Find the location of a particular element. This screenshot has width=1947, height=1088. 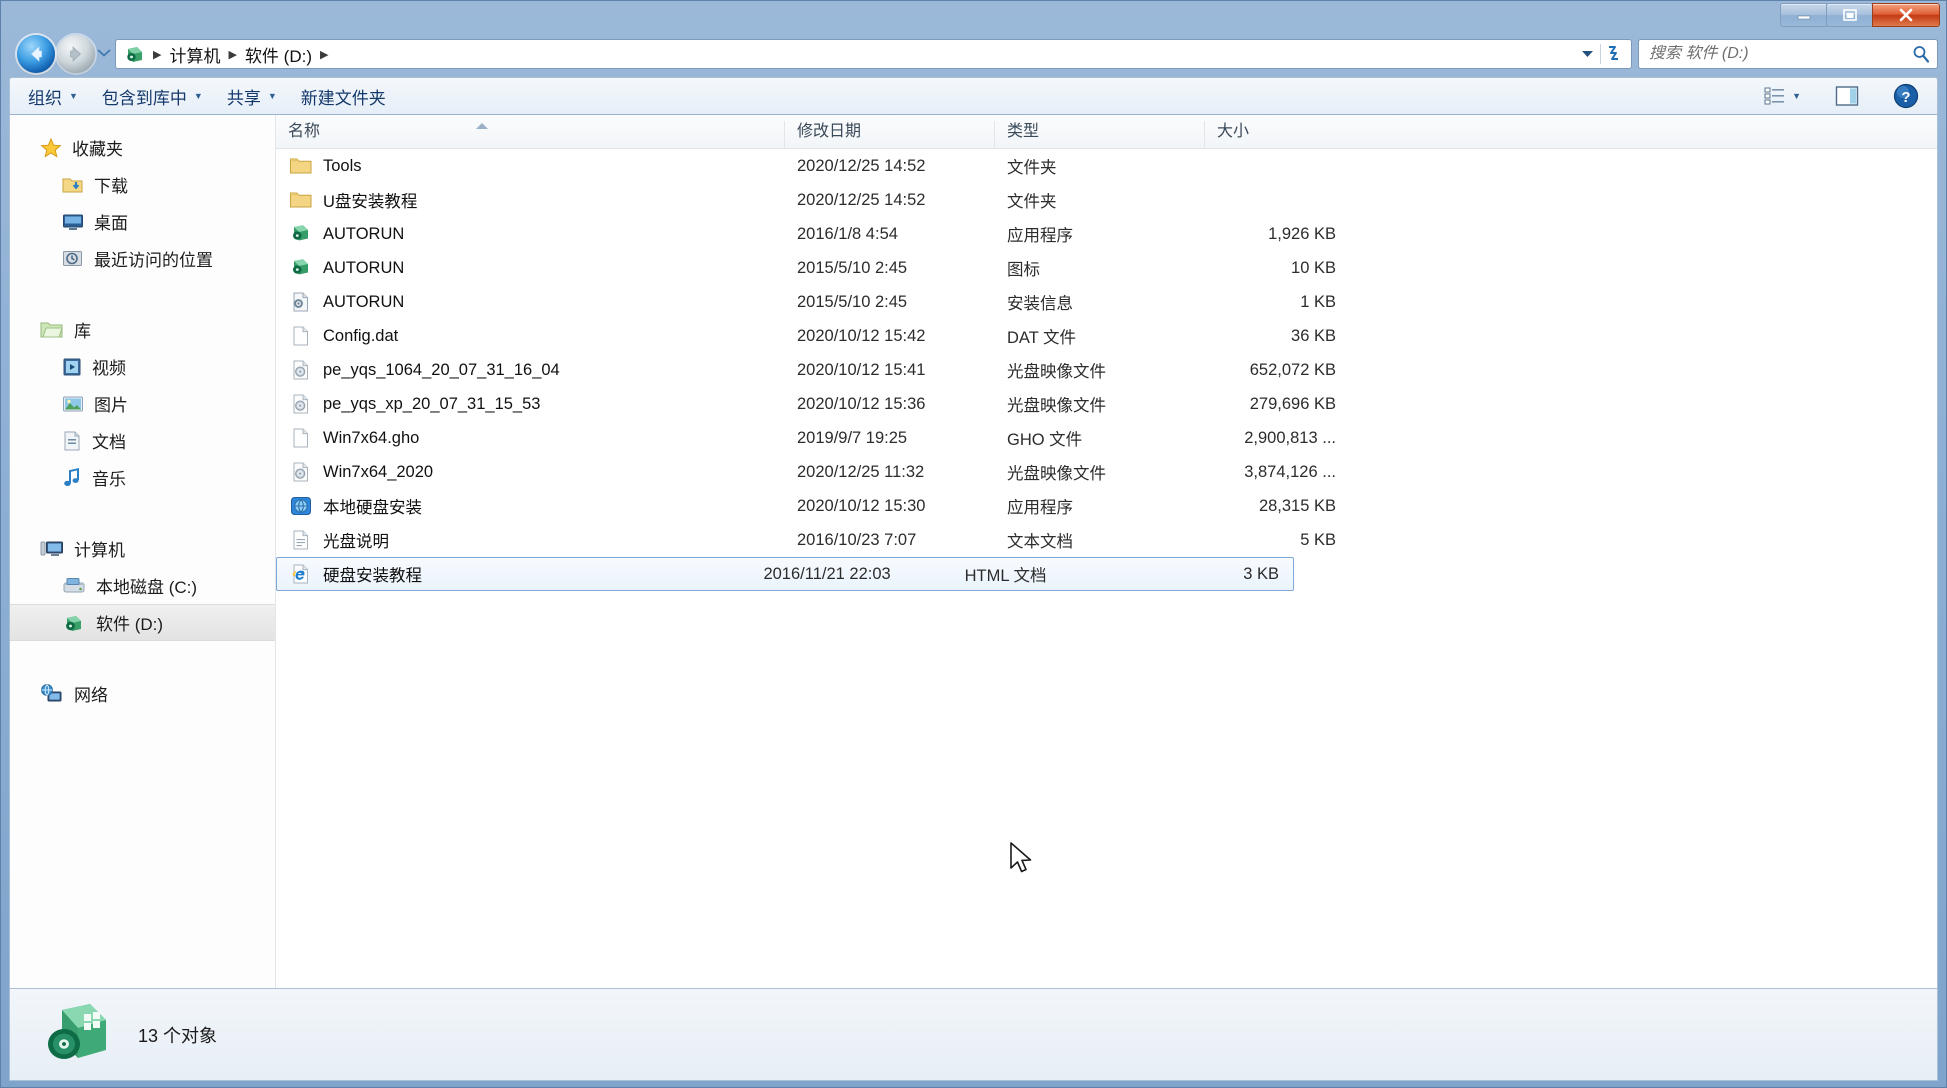

column-headers: 名称 修改日期 类型 大小 is located at coordinates (1106, 132).